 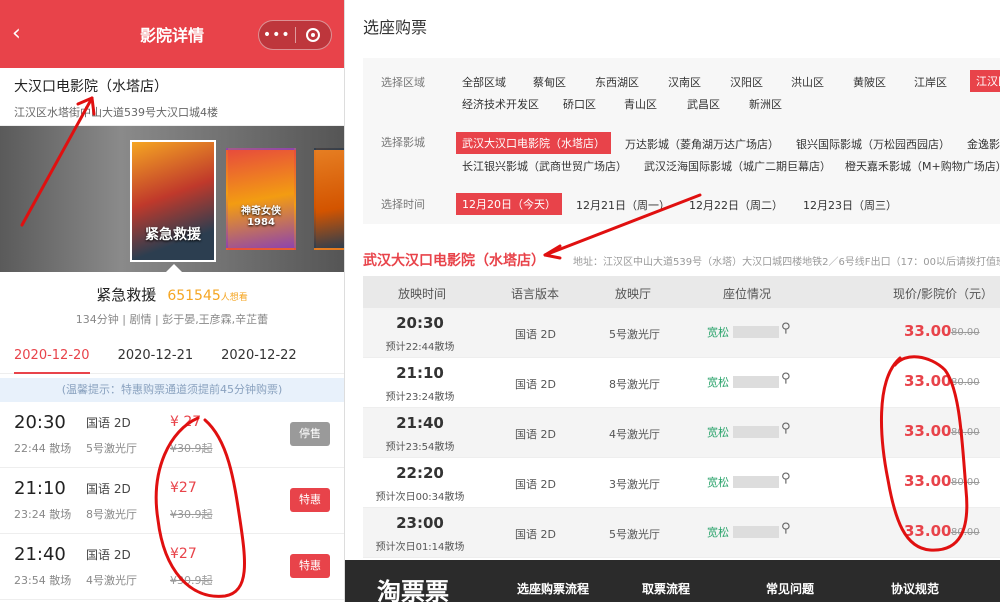 I want to click on region-option: 蔡甸区, so click(x=549, y=82).